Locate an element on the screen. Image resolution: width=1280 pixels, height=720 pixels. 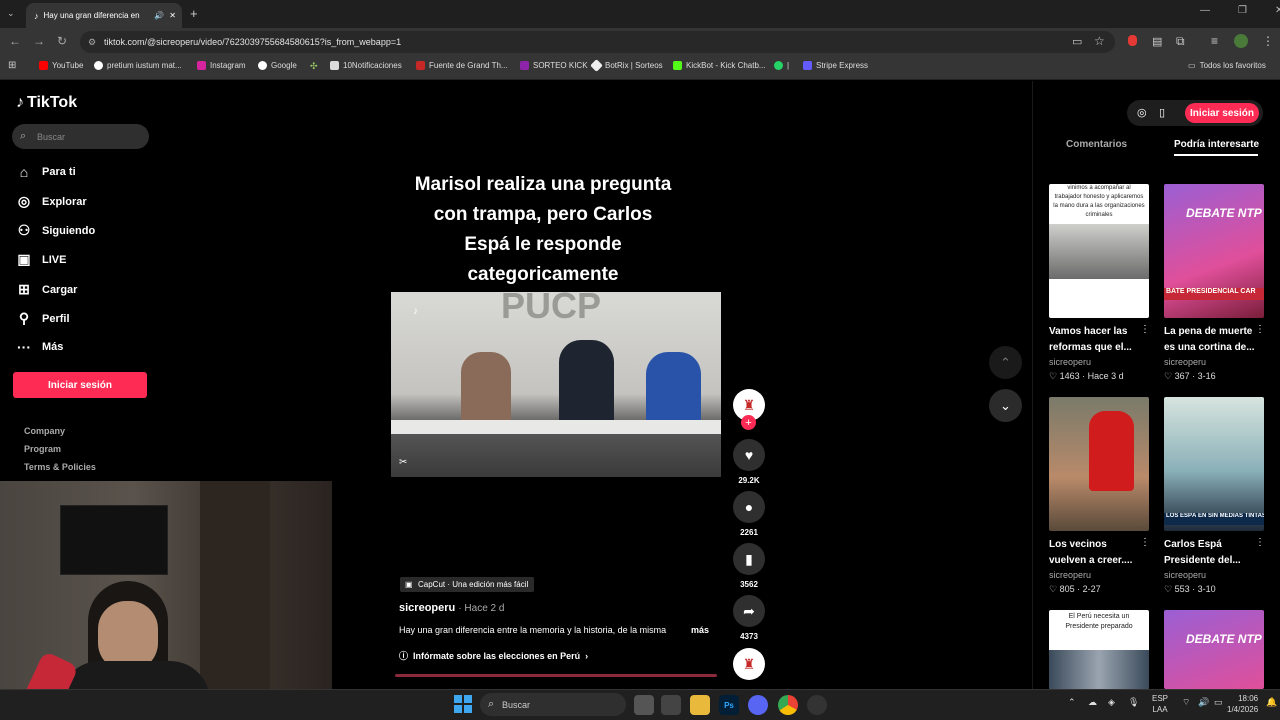
bookmark-all-folder: ▭ Todos los favoritos is located at coordinates (1227, 65).